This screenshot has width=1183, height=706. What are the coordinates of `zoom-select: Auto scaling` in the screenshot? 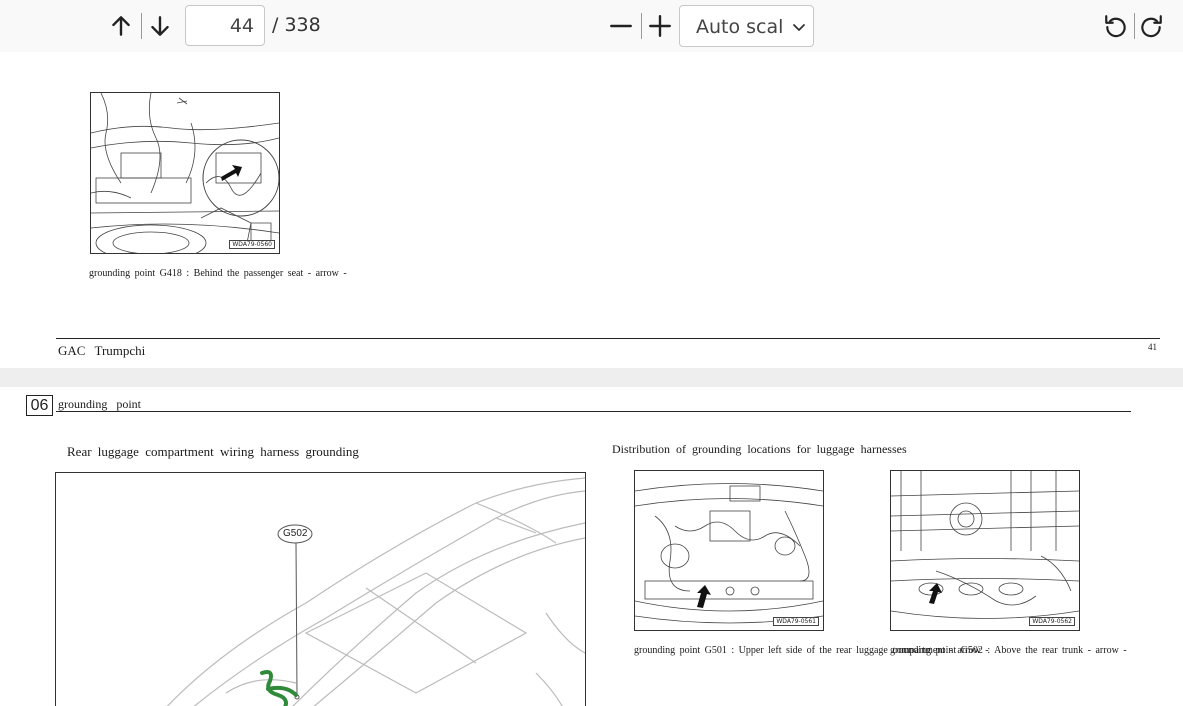 It's located at (746, 26).